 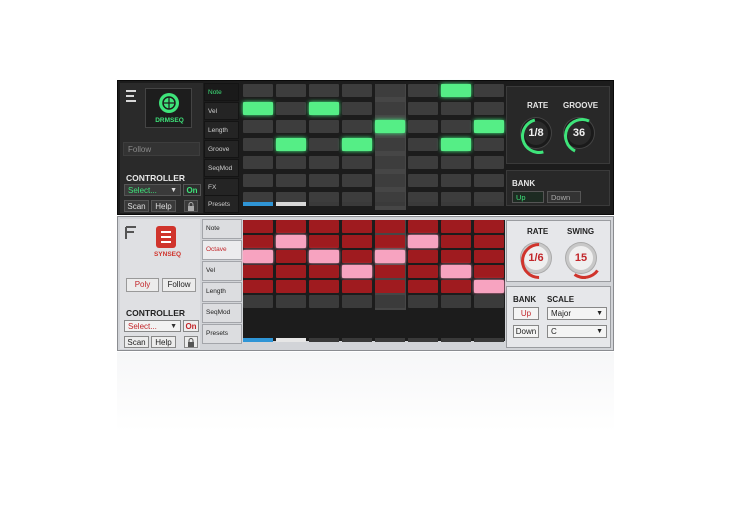 I want to click on scale-select: Major ▼, so click(x=577, y=313).